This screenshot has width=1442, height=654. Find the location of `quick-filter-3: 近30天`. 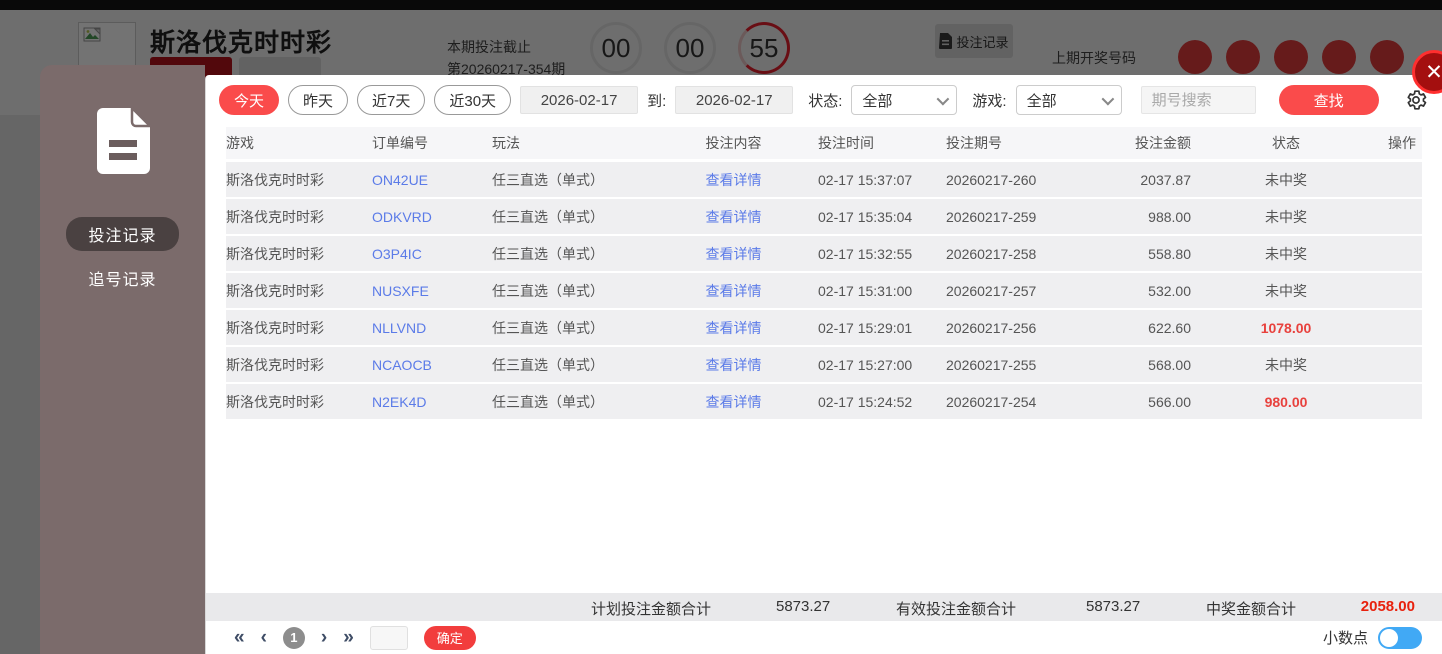

quick-filter-3: 近30天 is located at coordinates (473, 100).